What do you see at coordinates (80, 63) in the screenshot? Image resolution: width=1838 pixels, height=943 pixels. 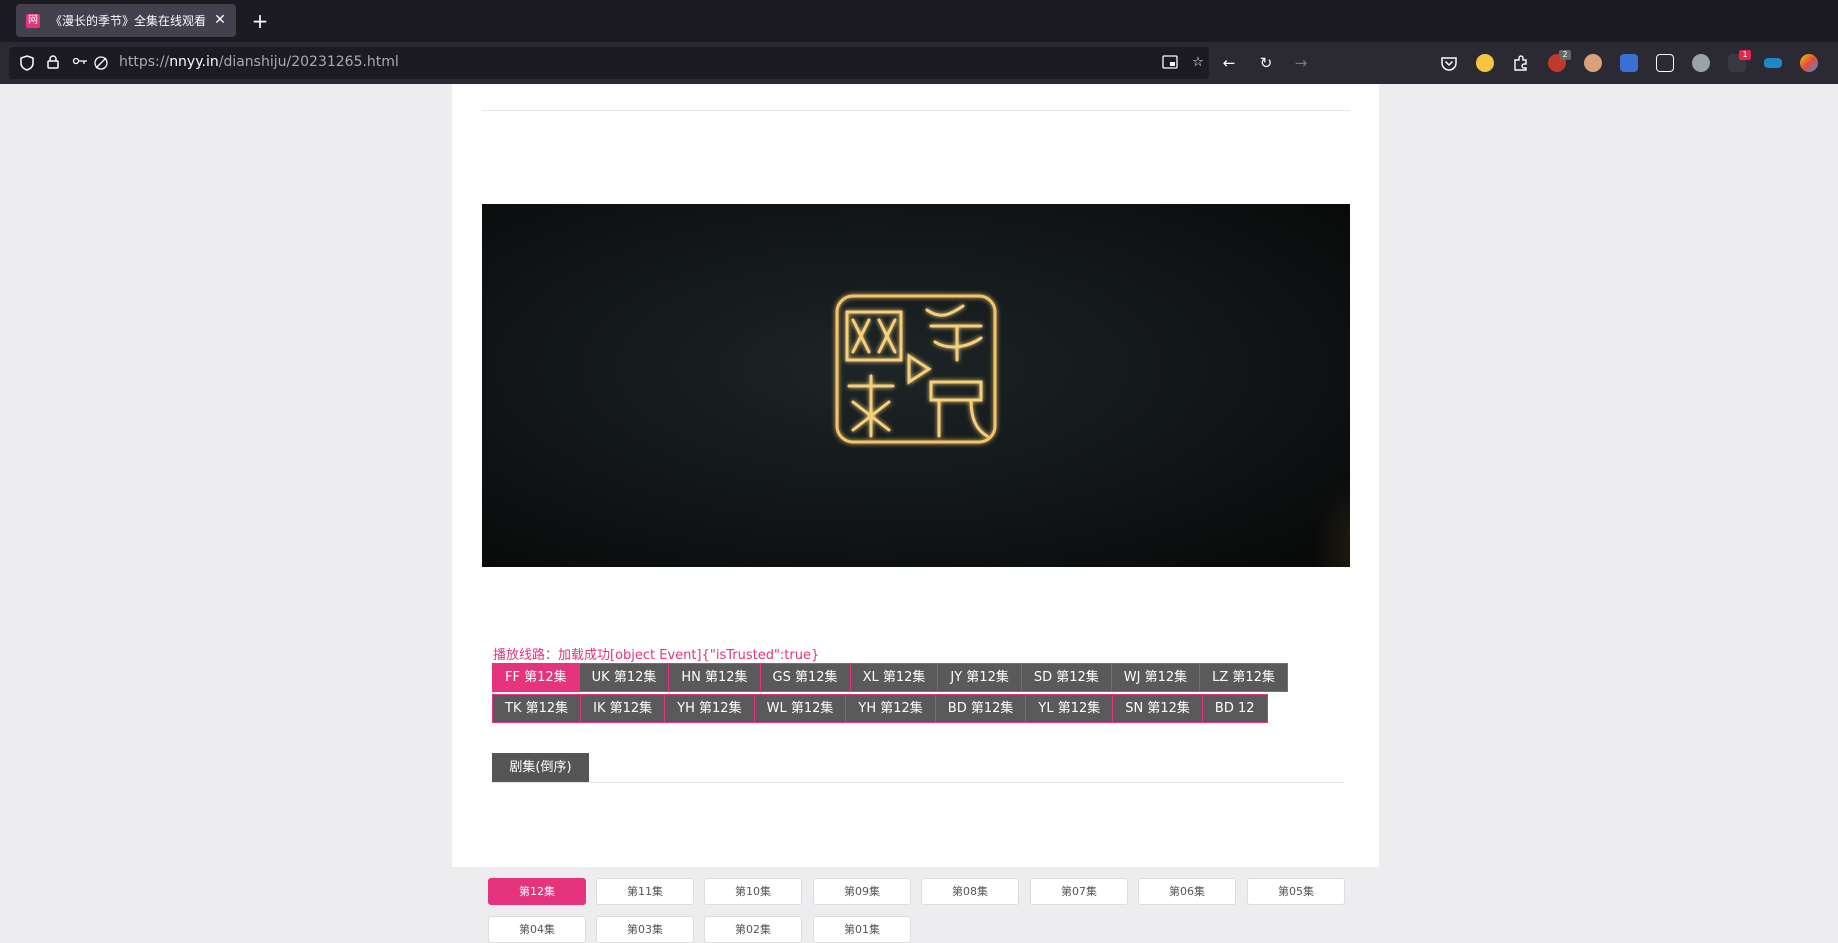 I see `permissions-icon` at bounding box center [80, 63].